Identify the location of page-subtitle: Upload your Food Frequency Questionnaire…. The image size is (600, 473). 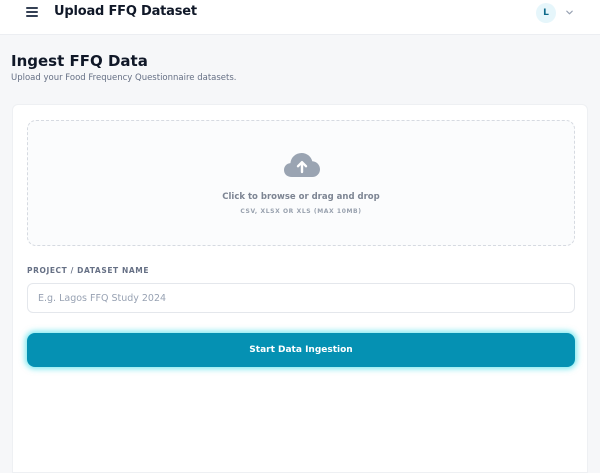
(124, 78).